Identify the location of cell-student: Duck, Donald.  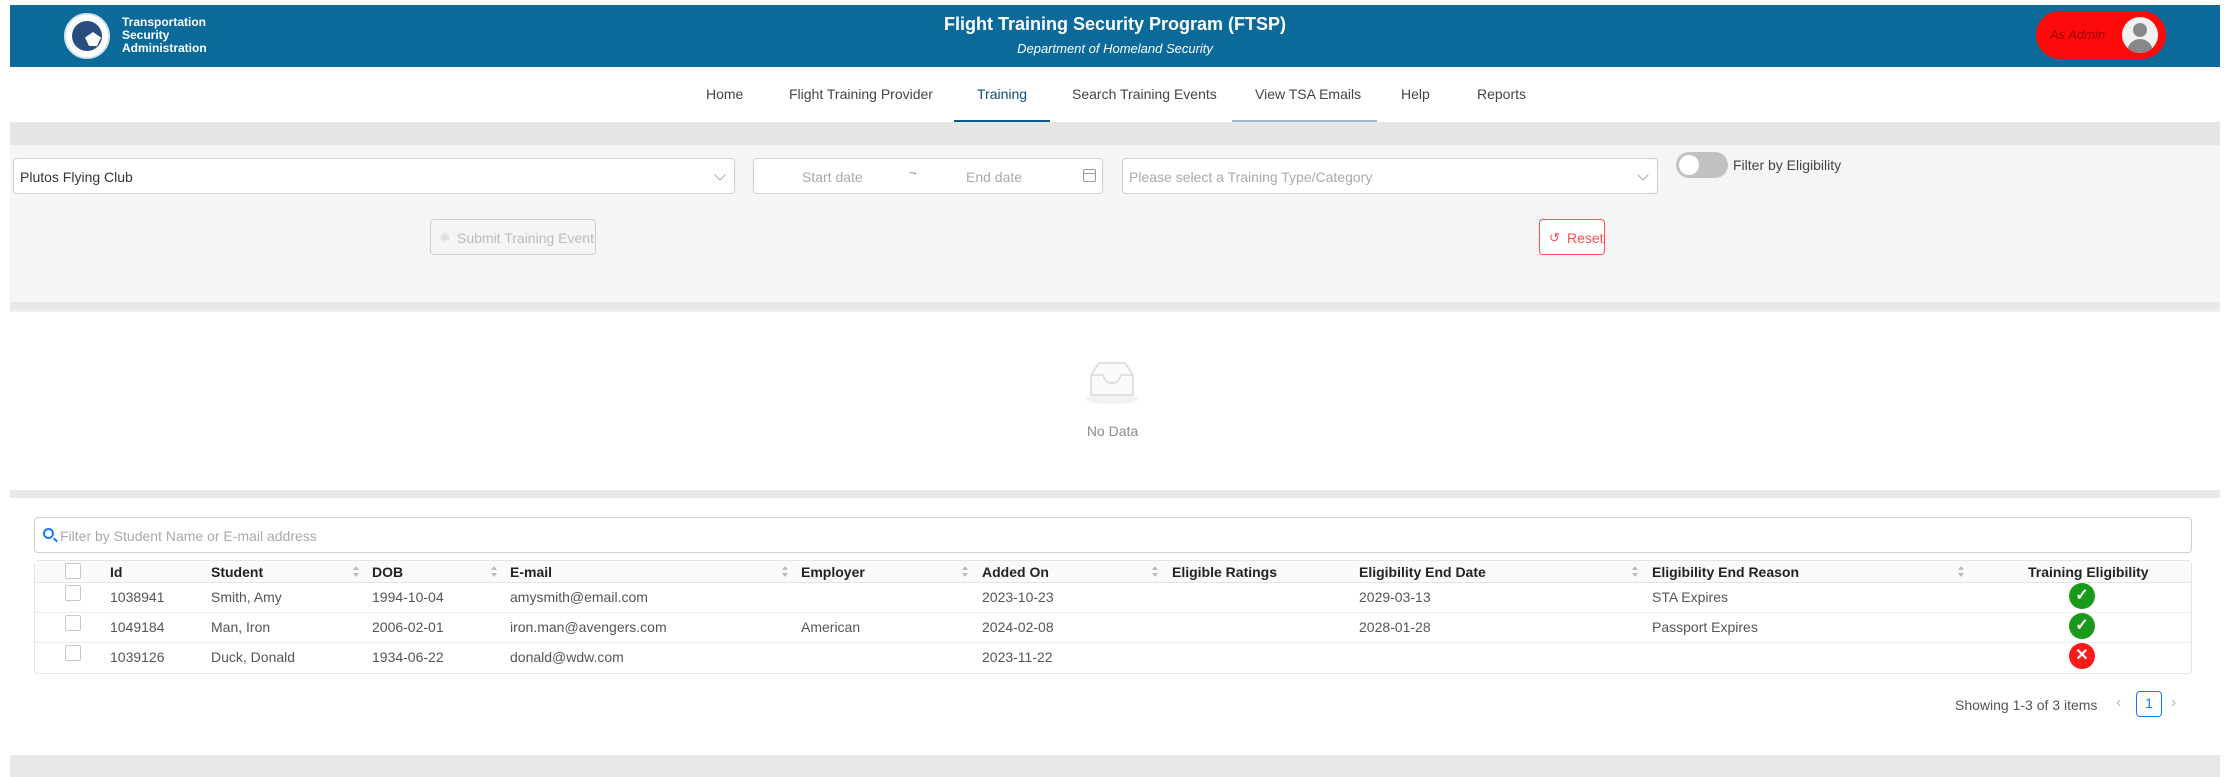
(253, 657).